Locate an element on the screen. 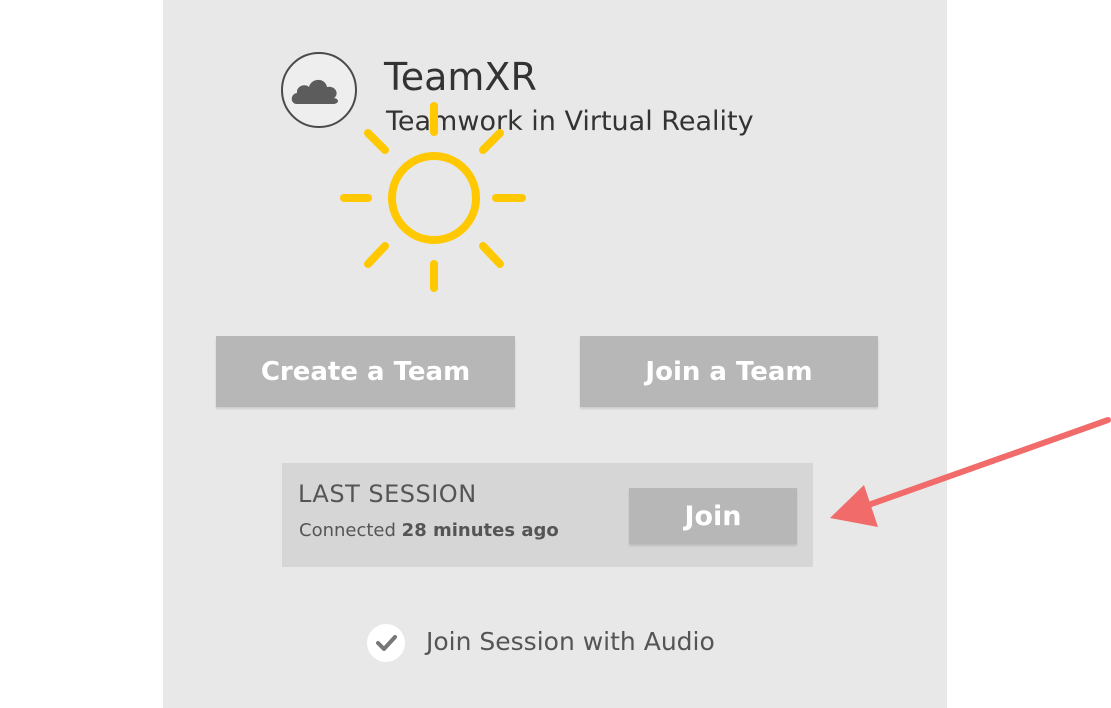 Image resolution: width=1111 pixels, height=708 pixels. create-team-button: Create a Team is located at coordinates (365, 371).